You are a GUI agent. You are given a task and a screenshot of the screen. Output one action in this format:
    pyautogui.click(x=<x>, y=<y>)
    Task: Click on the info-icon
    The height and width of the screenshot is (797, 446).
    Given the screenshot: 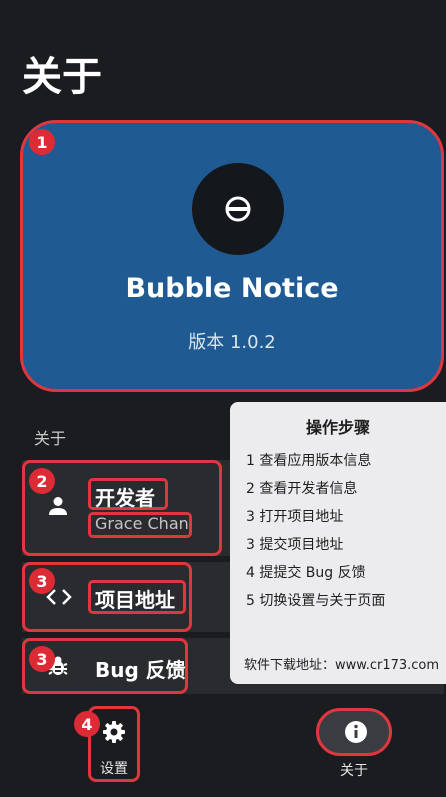 What is the action you would take?
    pyautogui.click(x=356, y=732)
    